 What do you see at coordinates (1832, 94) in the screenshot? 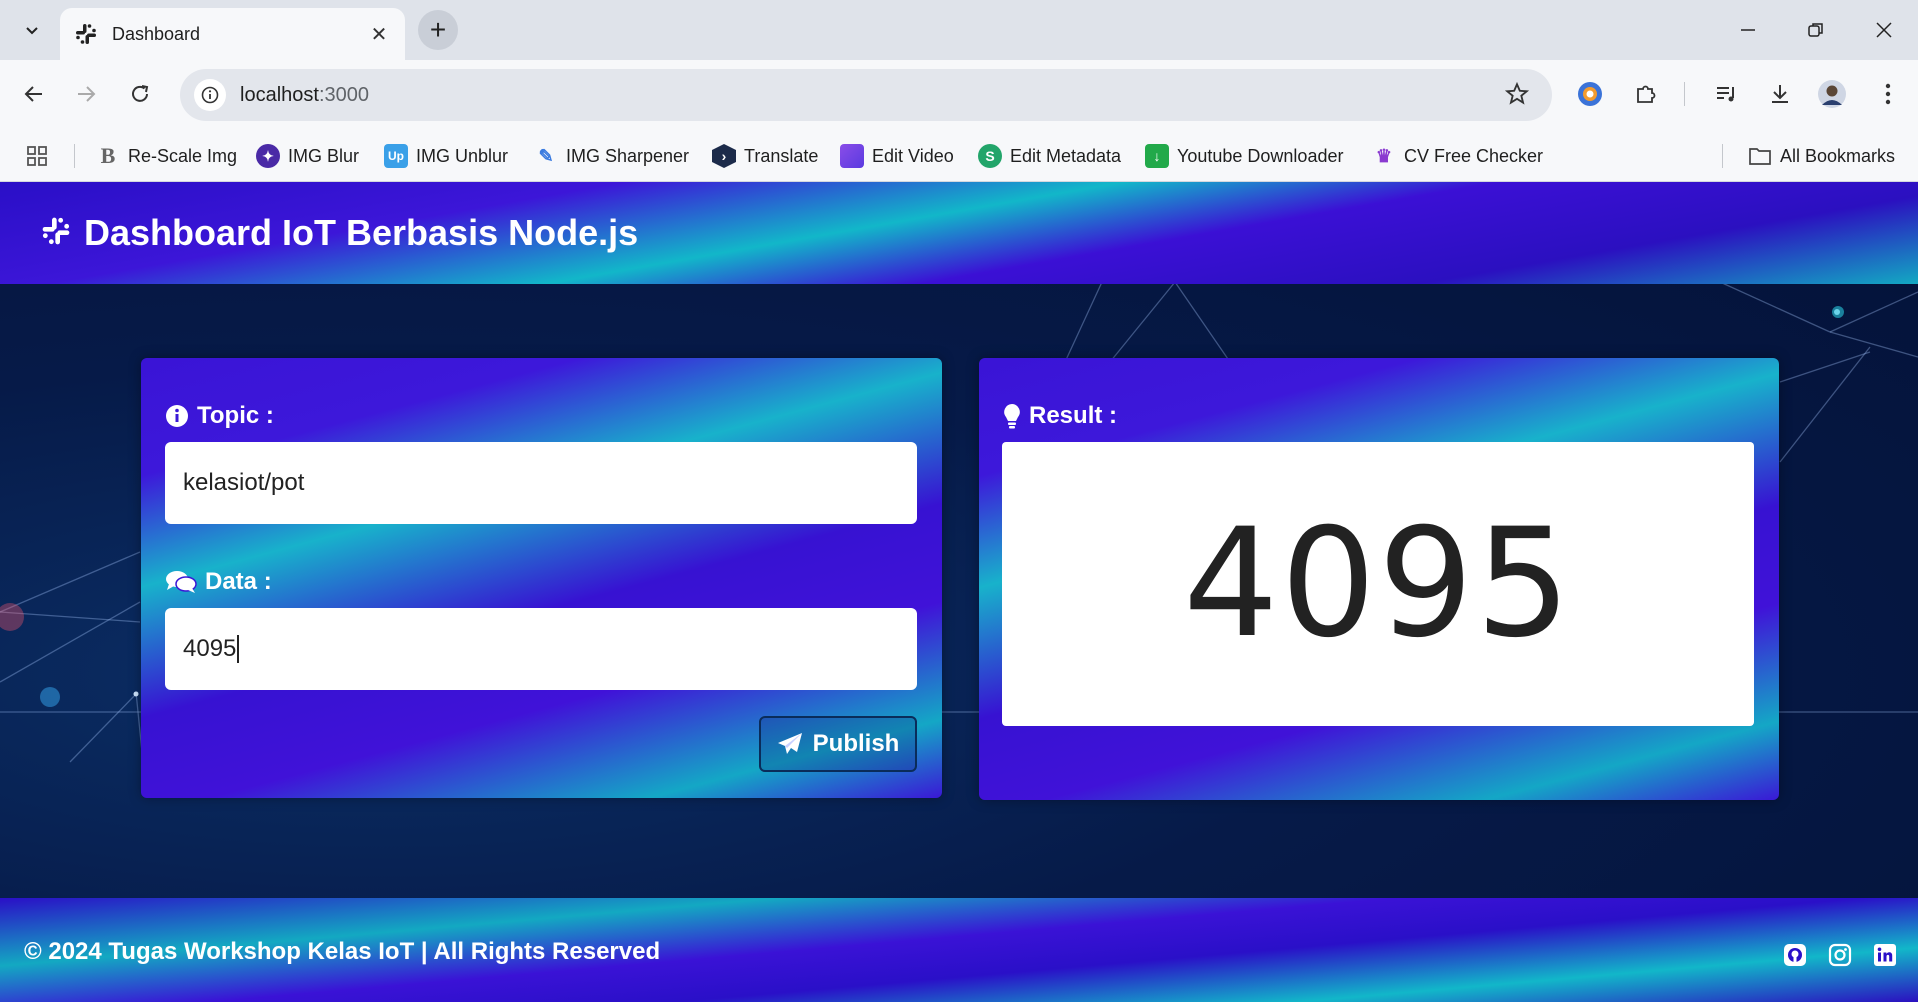
I see `profile-avatar-icon` at bounding box center [1832, 94].